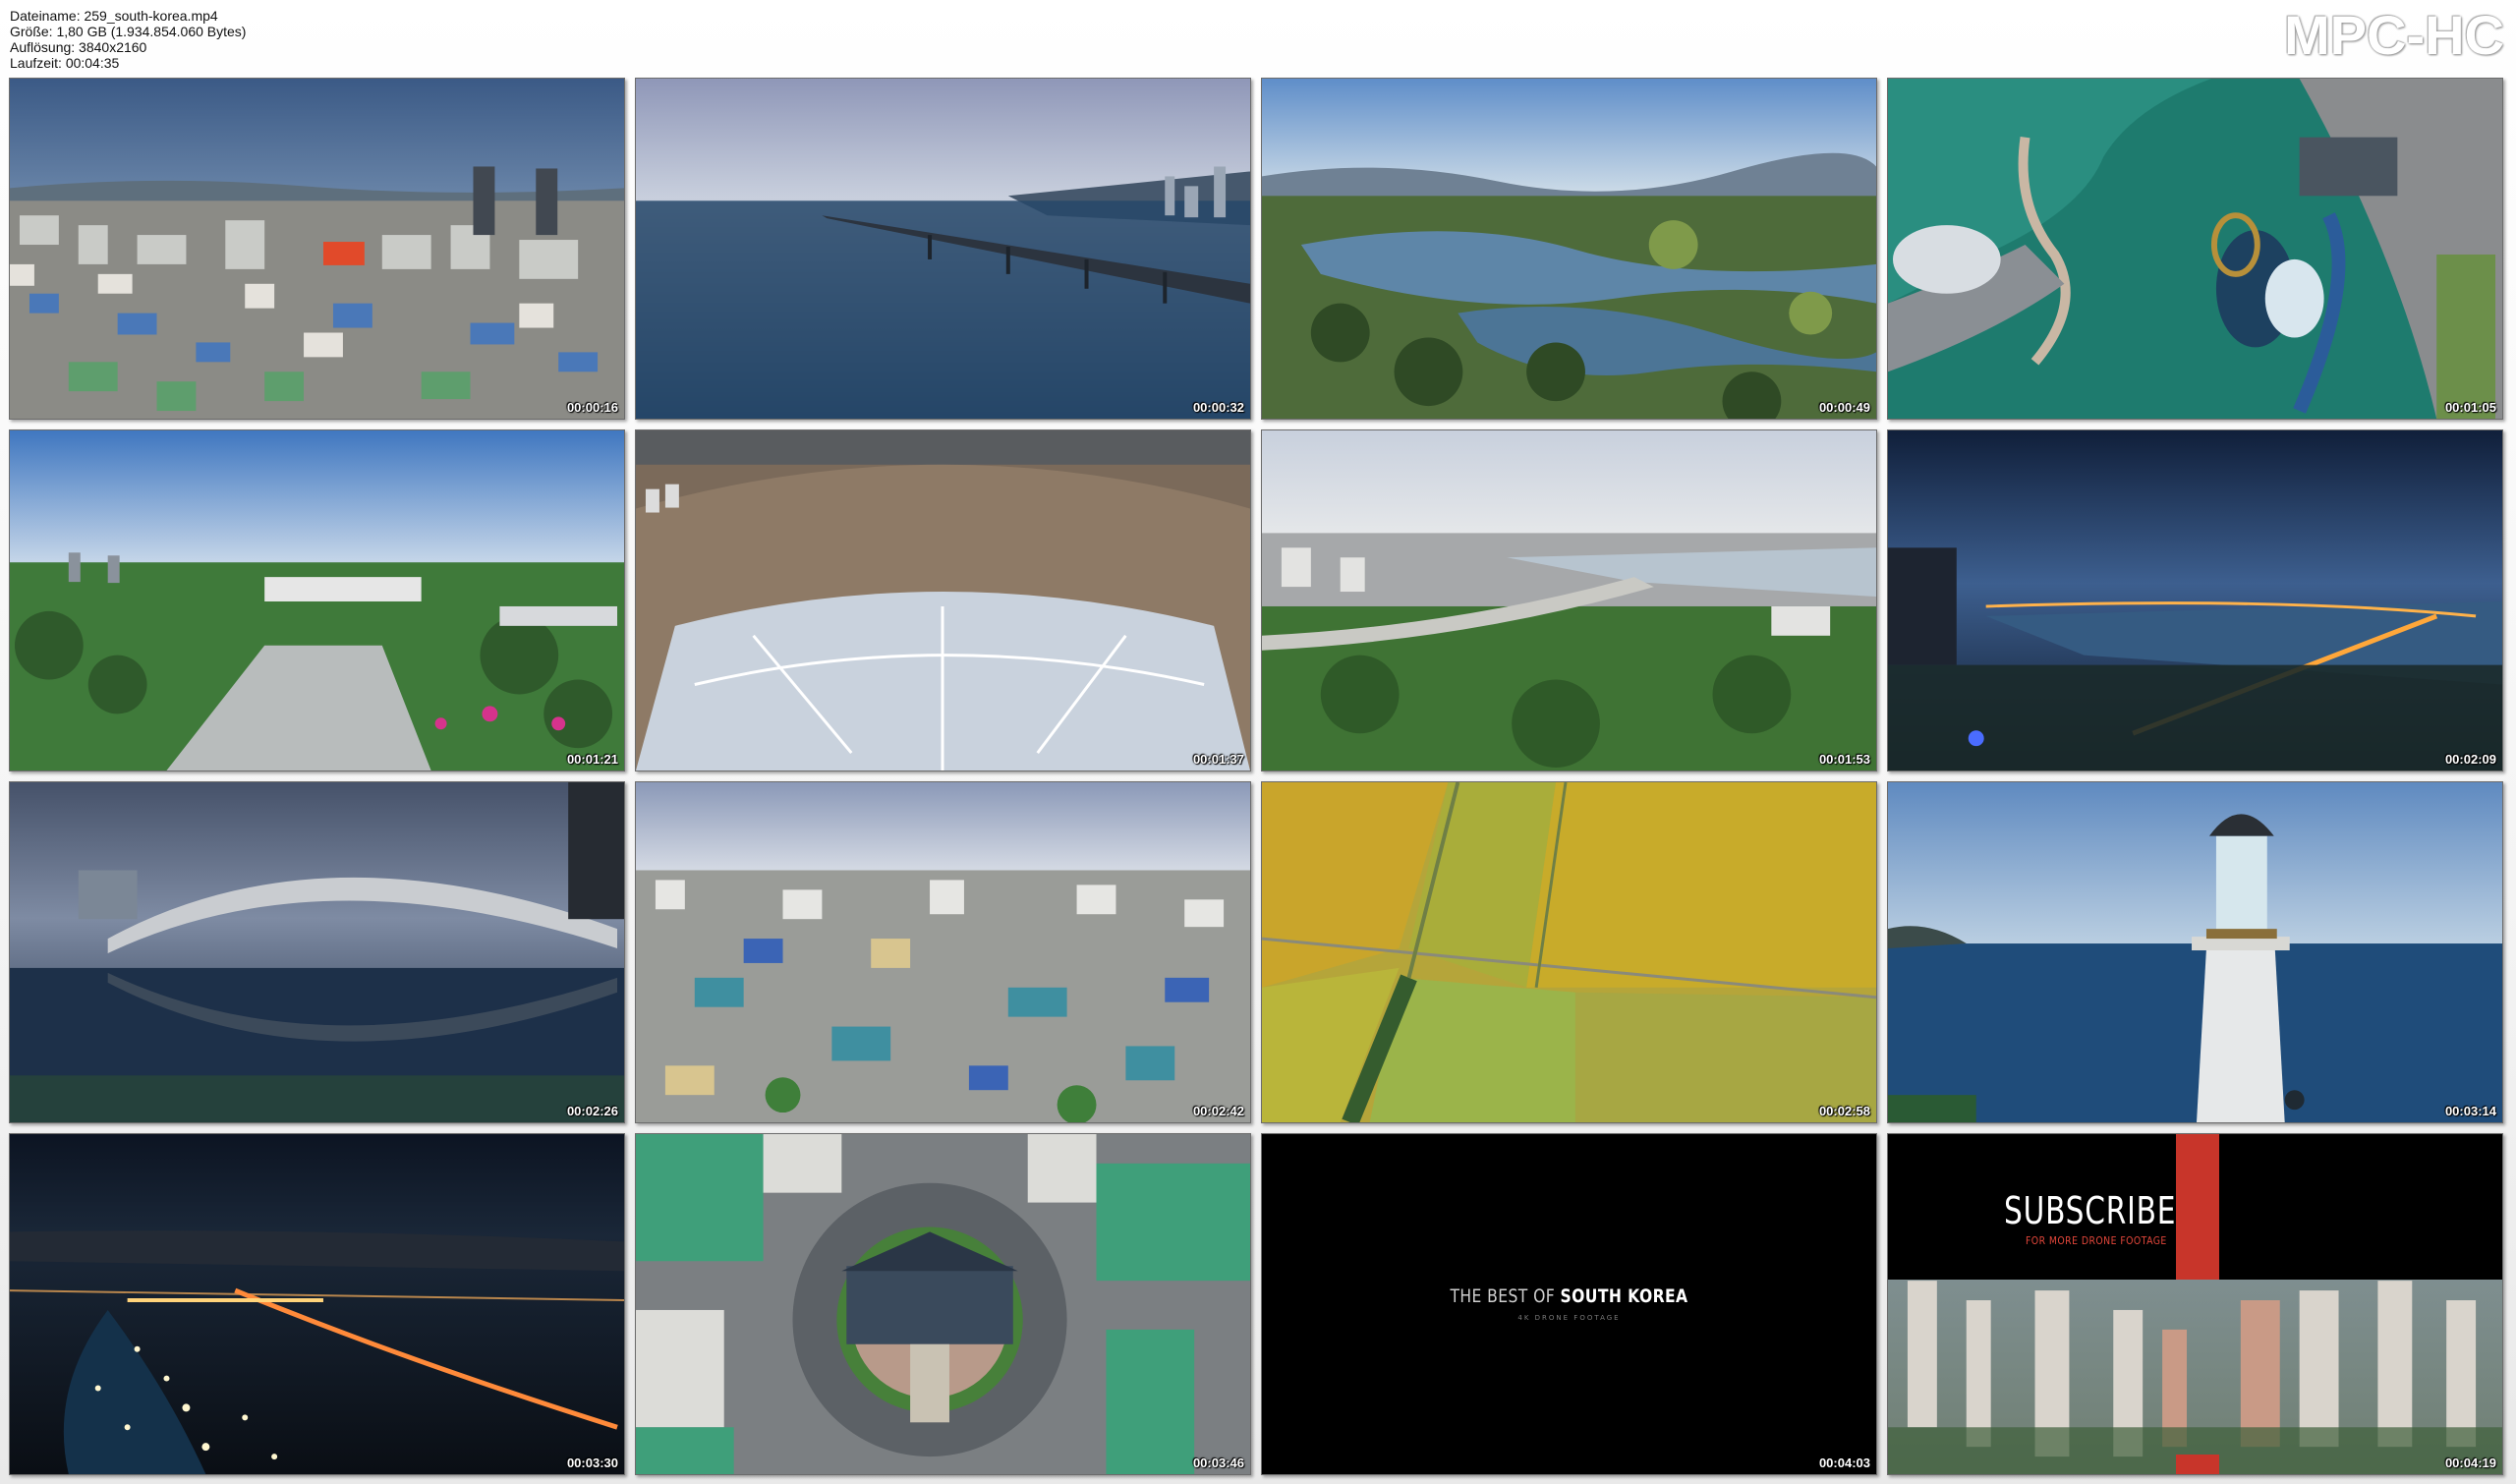 The width and height of the screenshot is (2516, 1484). What do you see at coordinates (128, 31) in the screenshot?
I see `file-size: Größe: 1,80 GB (1.934.854.060 Bytes)` at bounding box center [128, 31].